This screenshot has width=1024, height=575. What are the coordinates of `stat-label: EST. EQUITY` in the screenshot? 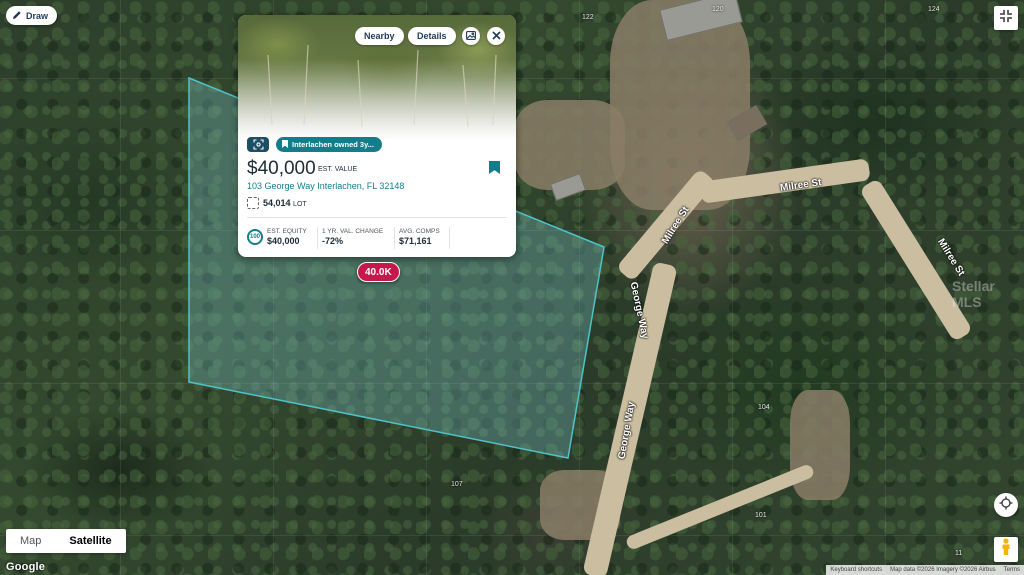 It's located at (287, 231).